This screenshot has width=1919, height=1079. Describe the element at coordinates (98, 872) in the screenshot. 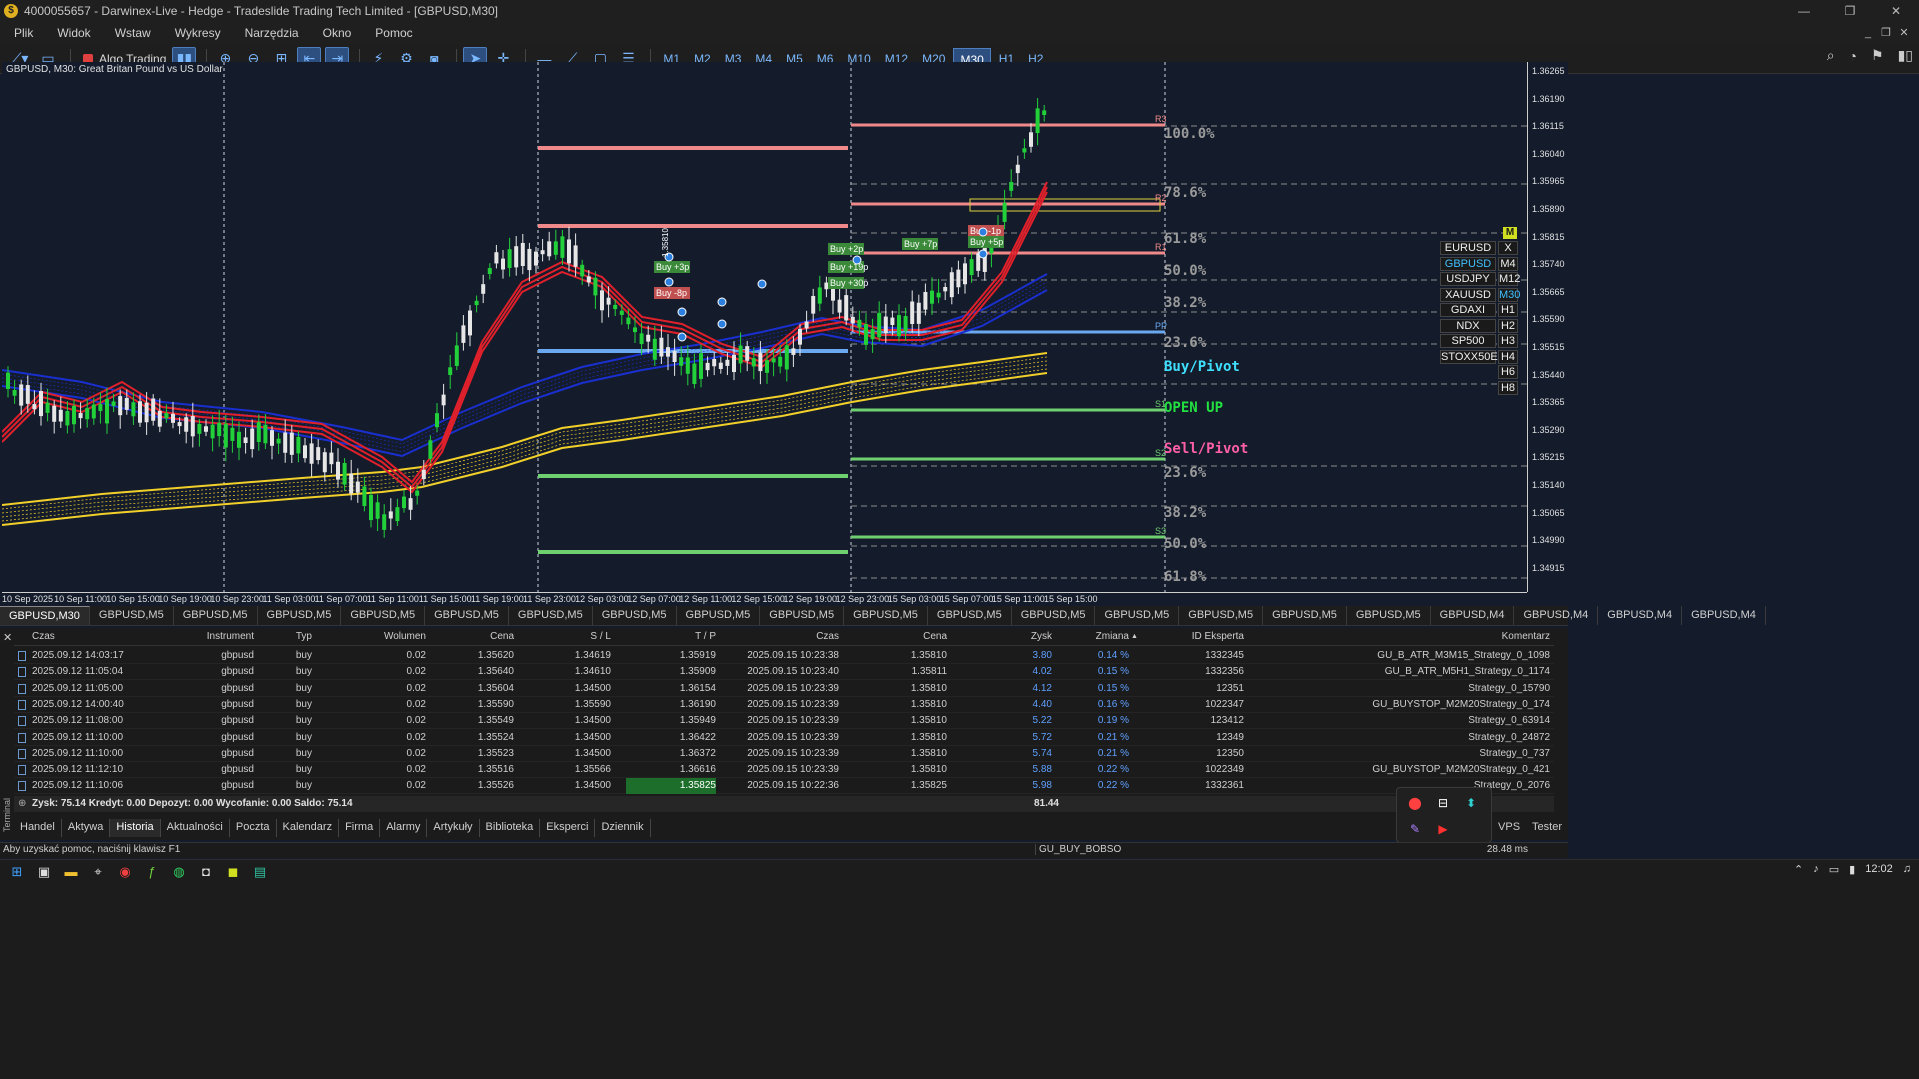

I see `maps-icon: ⌖` at that location.